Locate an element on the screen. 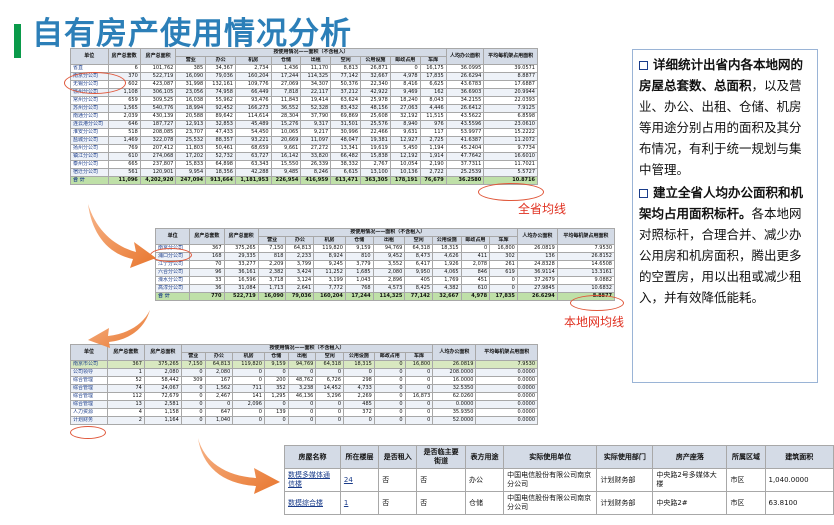 The height and width of the screenshot is (525, 834). table-cell: 405 is located at coordinates (419, 280).